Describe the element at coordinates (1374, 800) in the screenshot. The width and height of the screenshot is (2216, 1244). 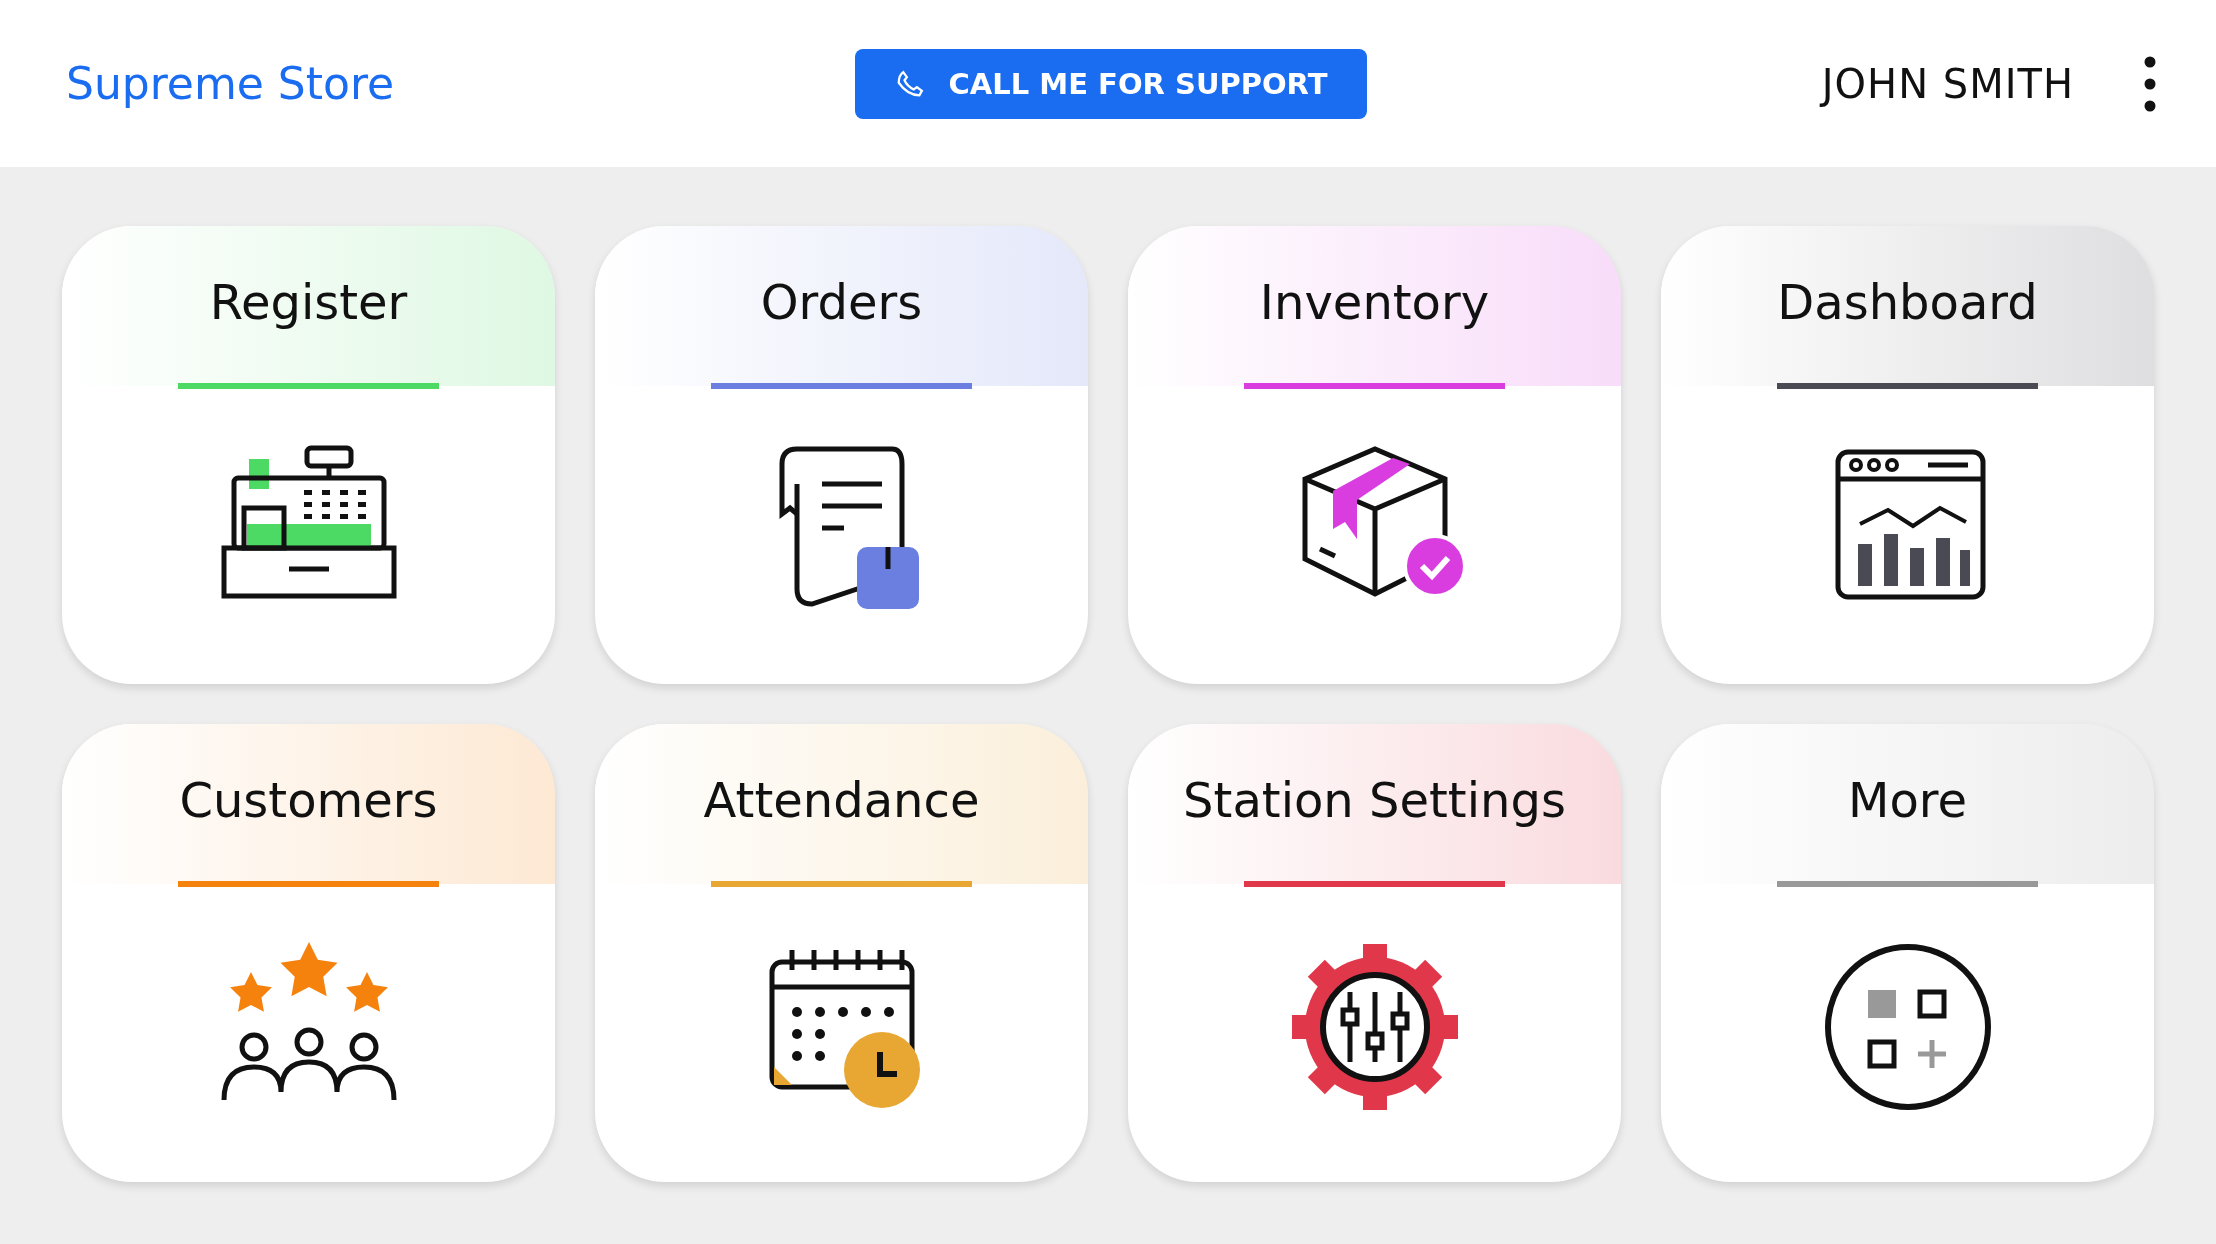
I see `tile-title: Station Settings` at that location.